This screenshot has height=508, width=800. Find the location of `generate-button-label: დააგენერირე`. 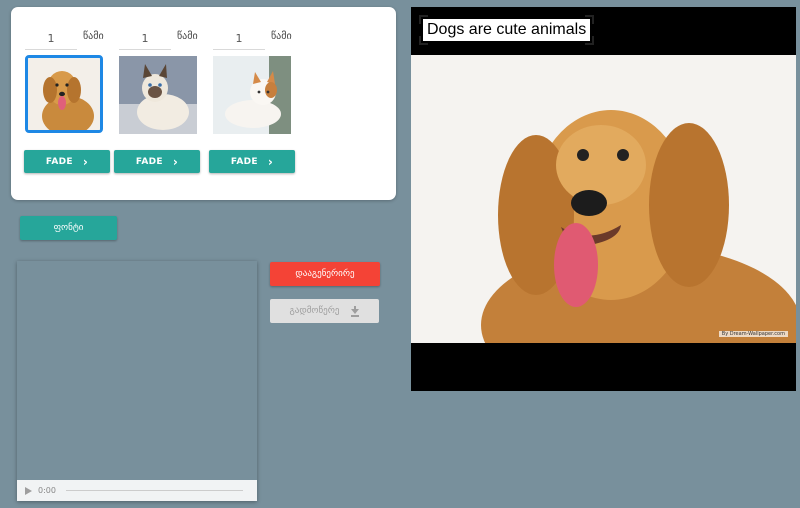

generate-button-label: დააგენერირე is located at coordinates (325, 274).